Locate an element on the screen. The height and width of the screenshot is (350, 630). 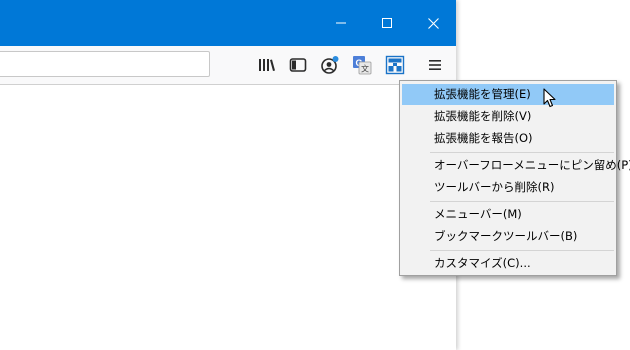
close-button is located at coordinates (433, 23).